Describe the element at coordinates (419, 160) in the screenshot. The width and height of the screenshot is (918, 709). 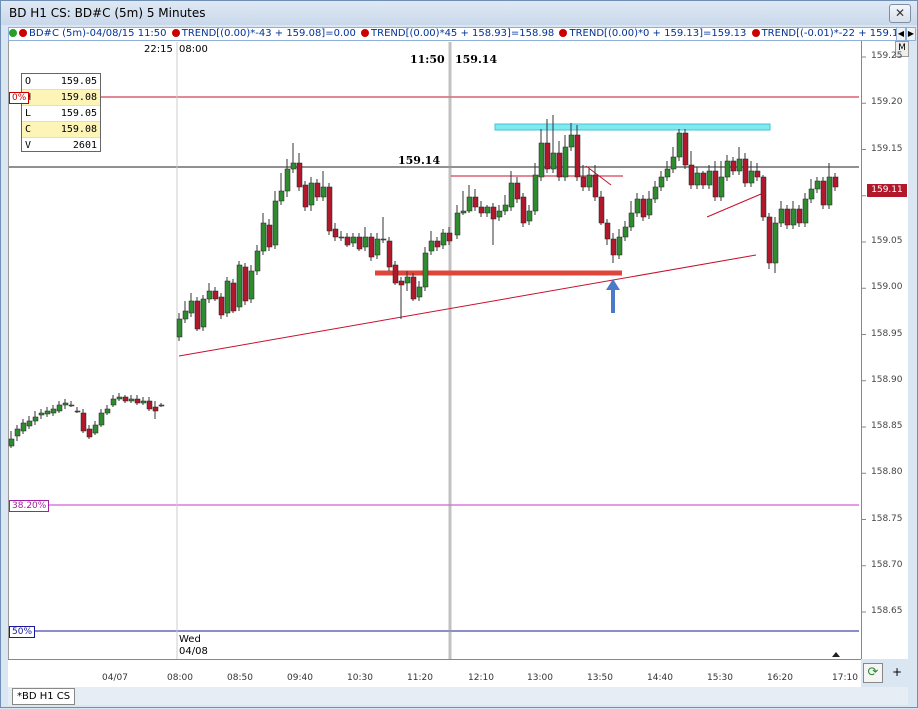
I see `level-label: 159.14` at that location.